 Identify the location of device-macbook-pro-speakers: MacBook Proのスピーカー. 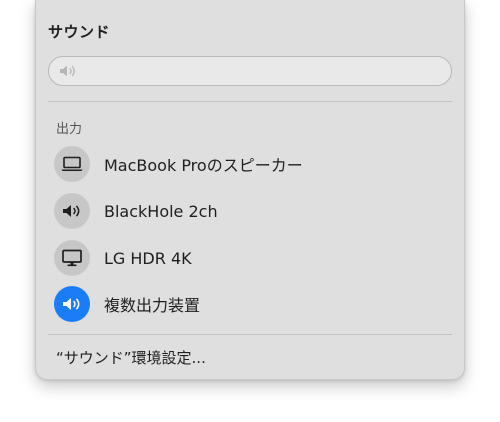
(252, 164).